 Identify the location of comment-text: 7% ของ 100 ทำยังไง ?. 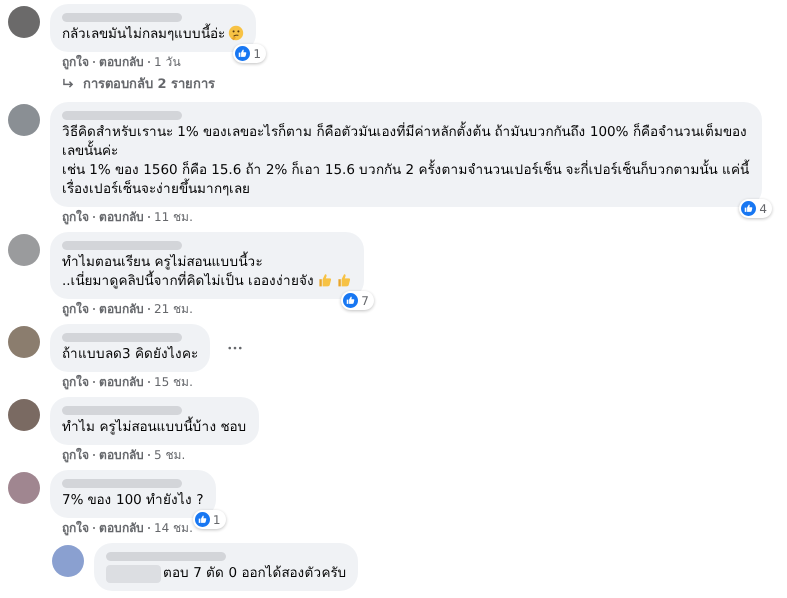
(133, 500).